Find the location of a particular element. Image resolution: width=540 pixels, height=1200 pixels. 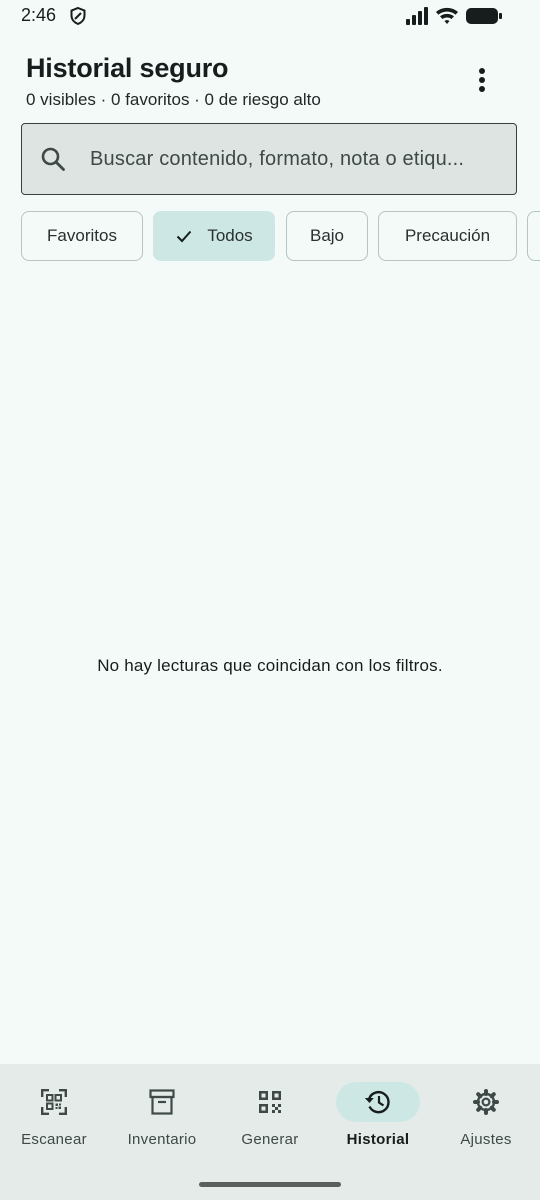

check-icon is located at coordinates (184, 236).